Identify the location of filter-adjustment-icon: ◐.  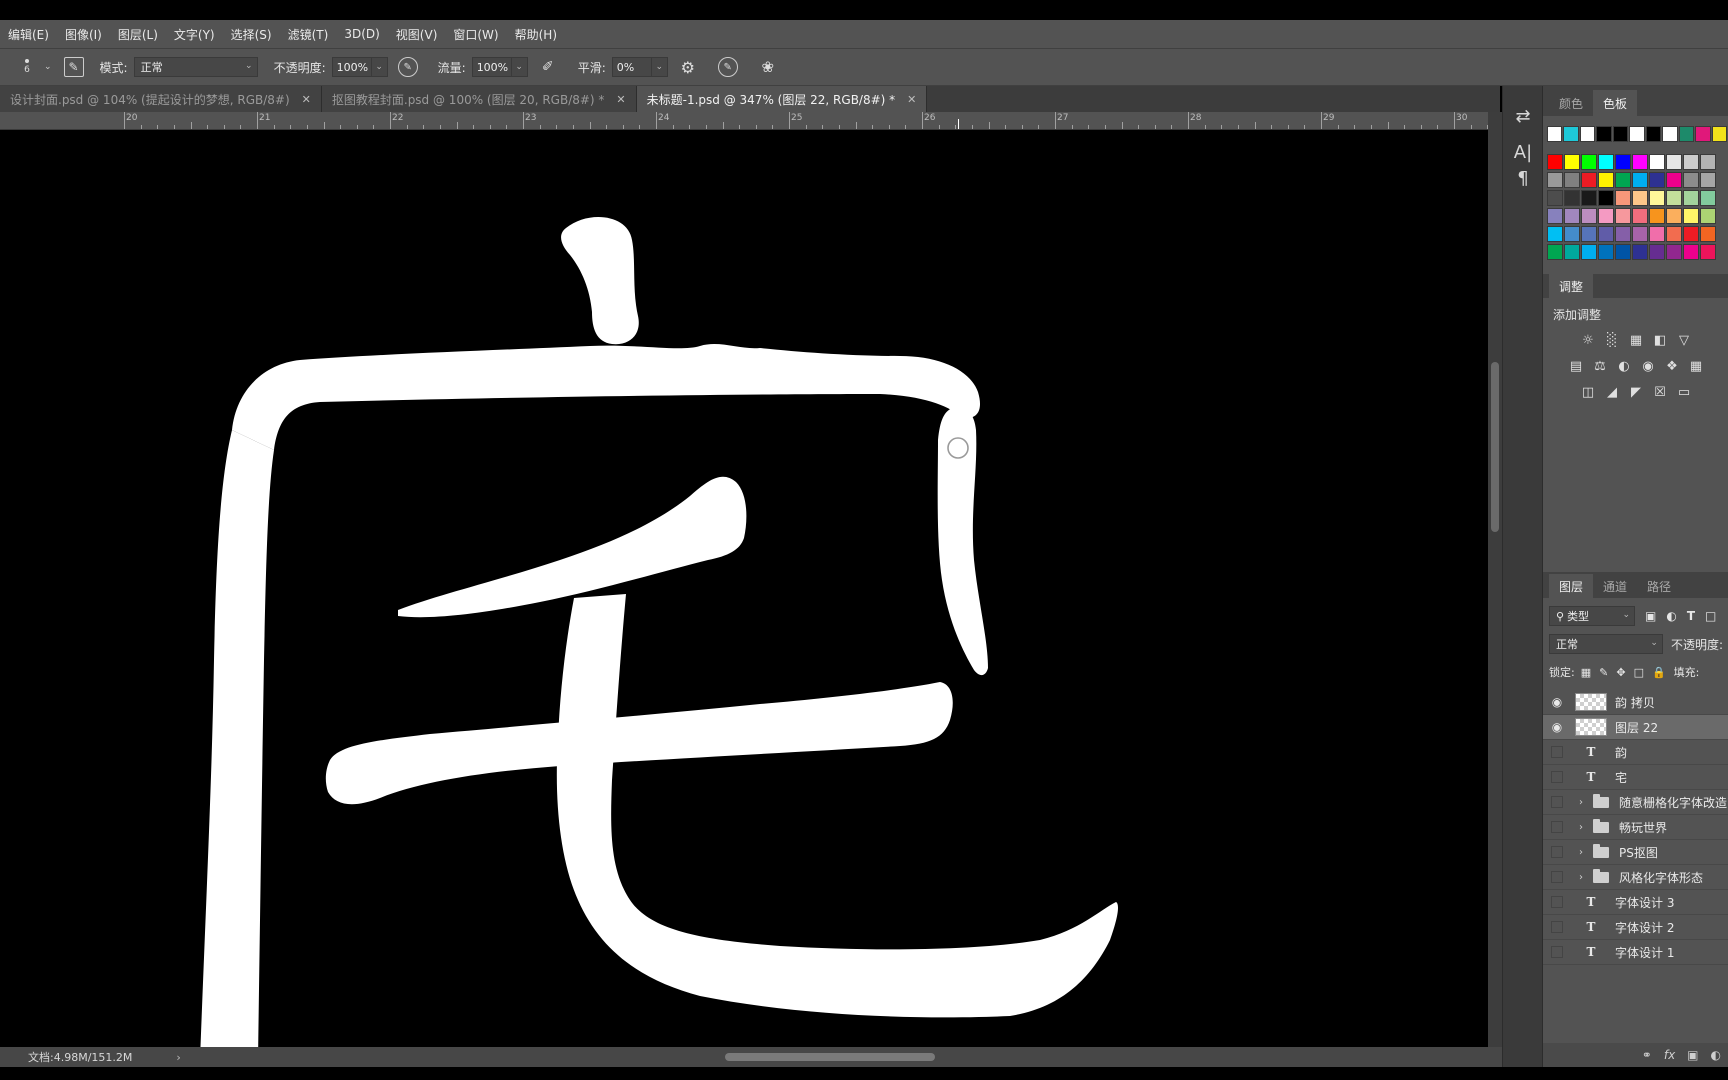
(1671, 616).